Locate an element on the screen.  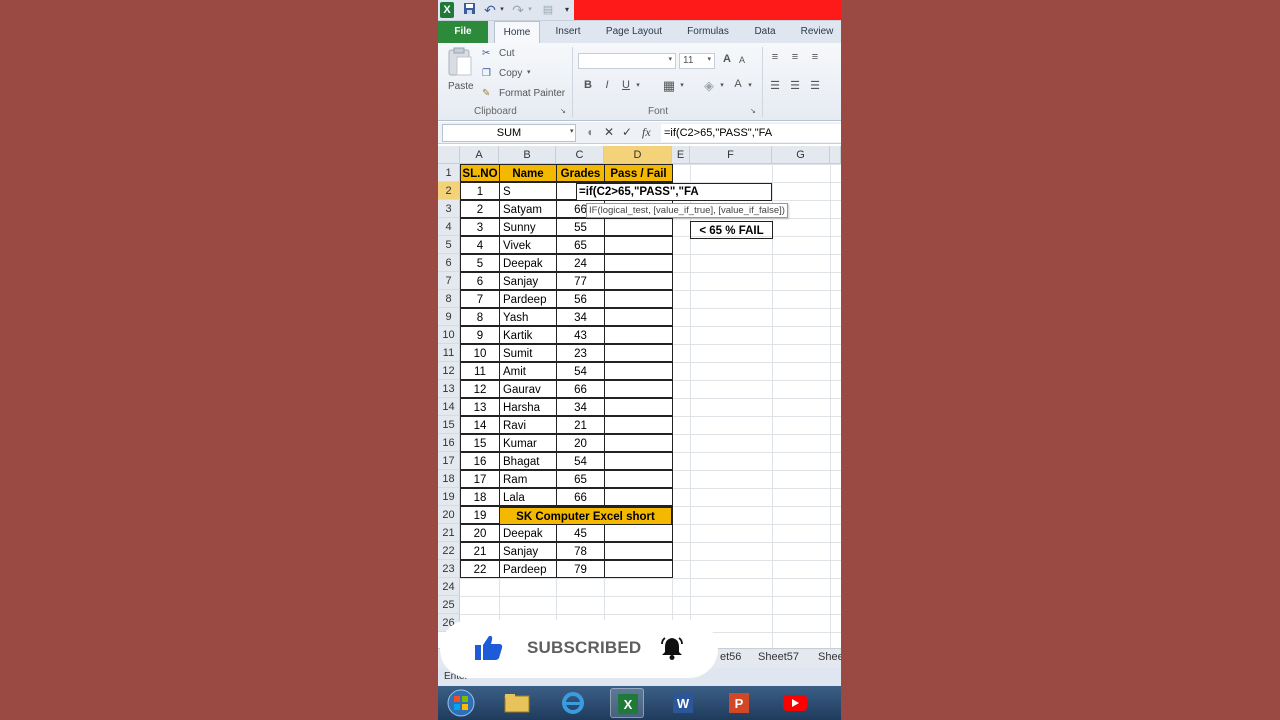
name-cell: Ravi is located at coordinates (528, 425).